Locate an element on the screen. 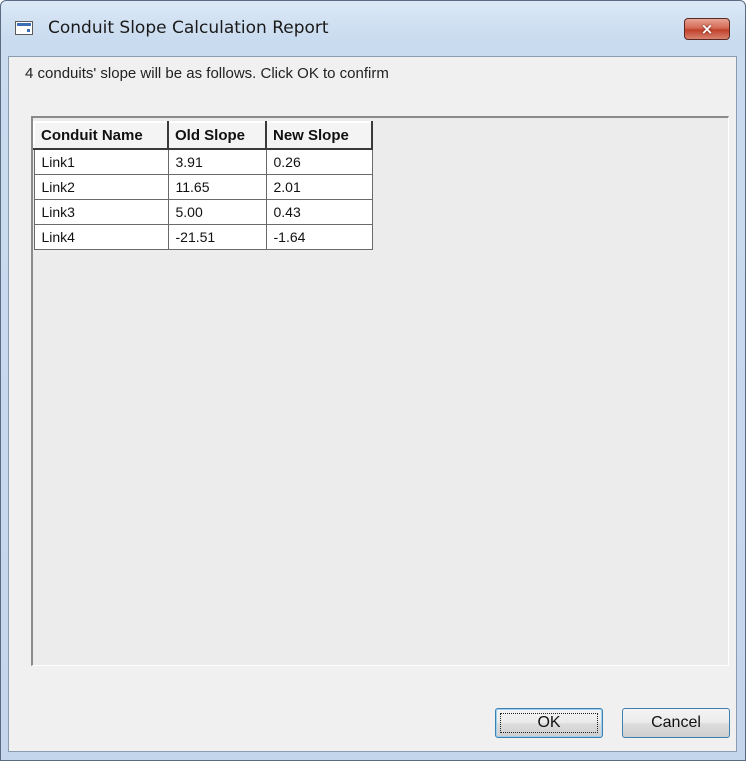  title-bar: Conduit Slope Calculation Report × is located at coordinates (373, 29).